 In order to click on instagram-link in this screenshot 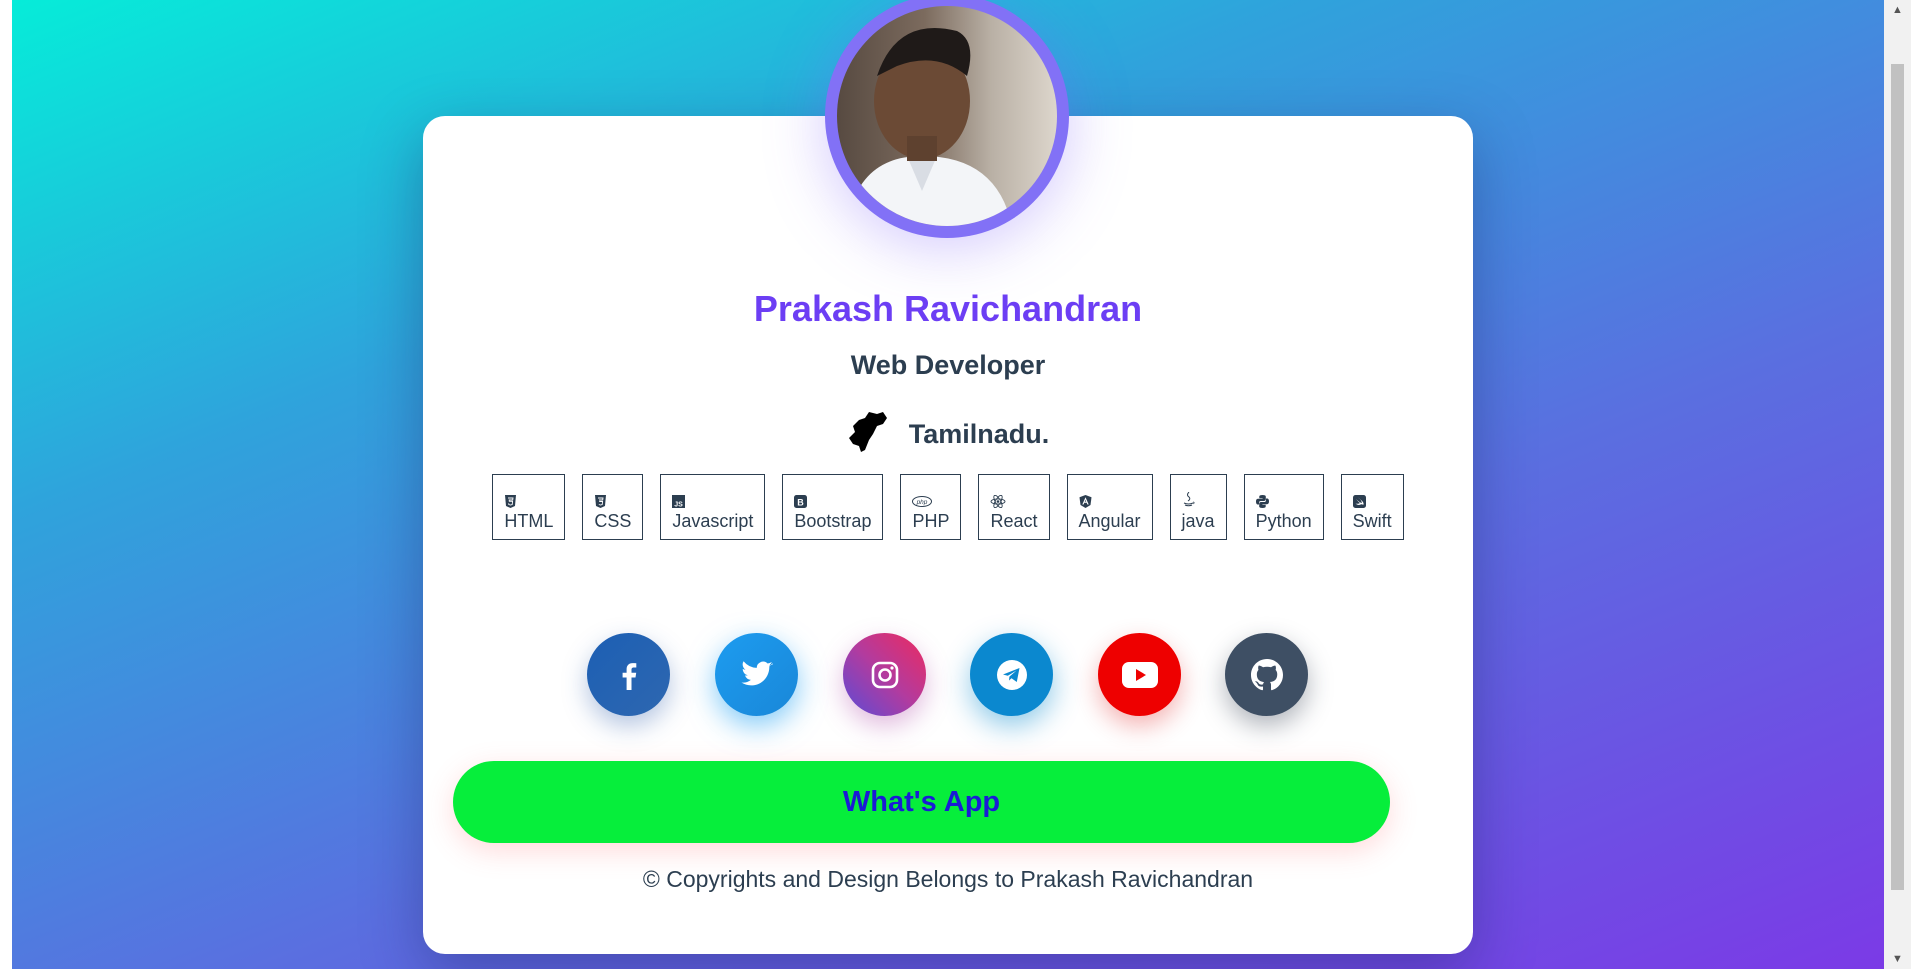, I will do `click(884, 674)`.